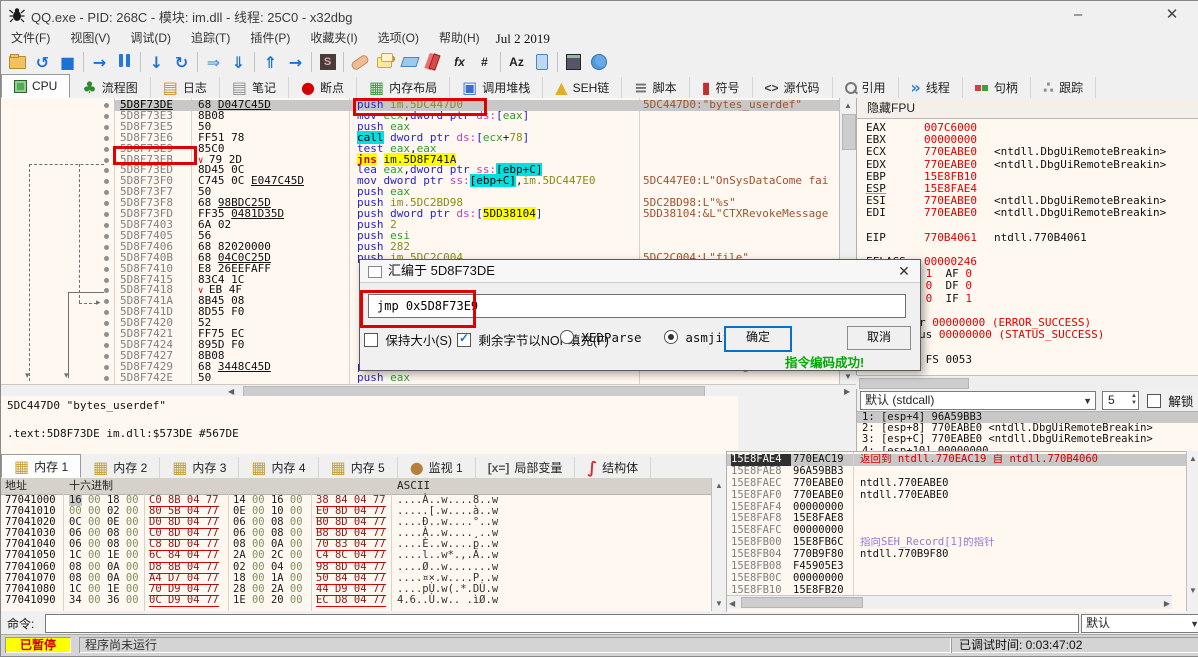  I want to click on stack-row: 15E8FAF0 770EABE0 ntdll.770EABE0, so click(957, 495).